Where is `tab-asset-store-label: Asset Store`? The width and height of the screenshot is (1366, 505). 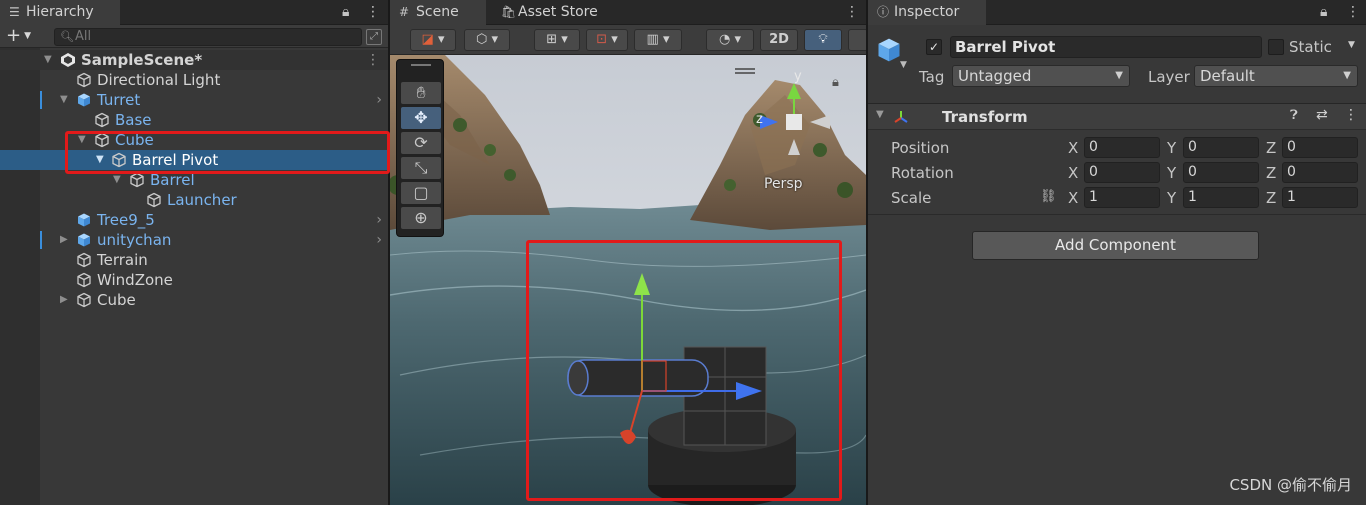
tab-asset-store-label: Asset Store is located at coordinates (558, 12).